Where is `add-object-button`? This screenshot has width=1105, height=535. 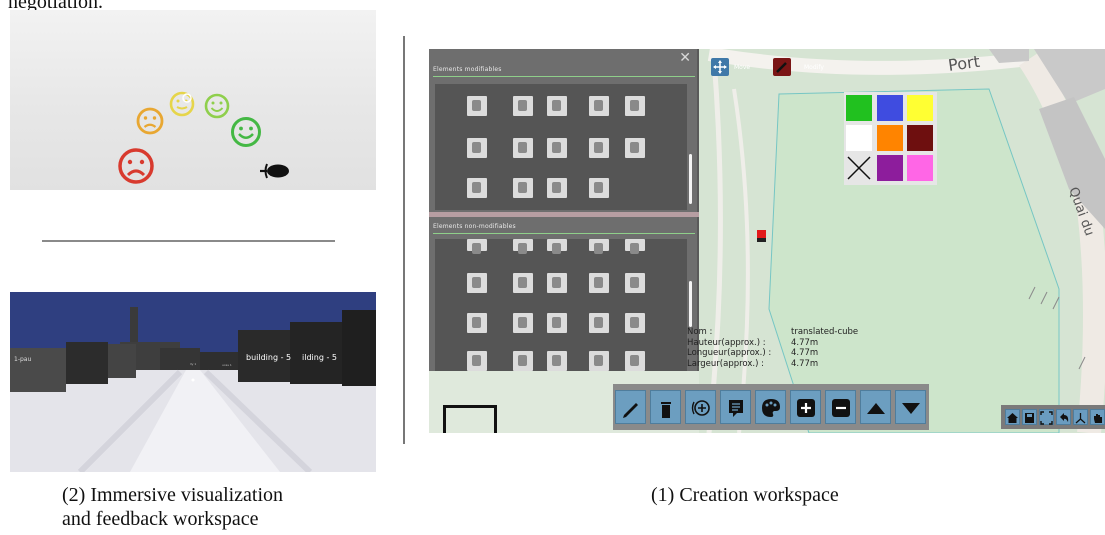 add-object-button is located at coordinates (700, 407).